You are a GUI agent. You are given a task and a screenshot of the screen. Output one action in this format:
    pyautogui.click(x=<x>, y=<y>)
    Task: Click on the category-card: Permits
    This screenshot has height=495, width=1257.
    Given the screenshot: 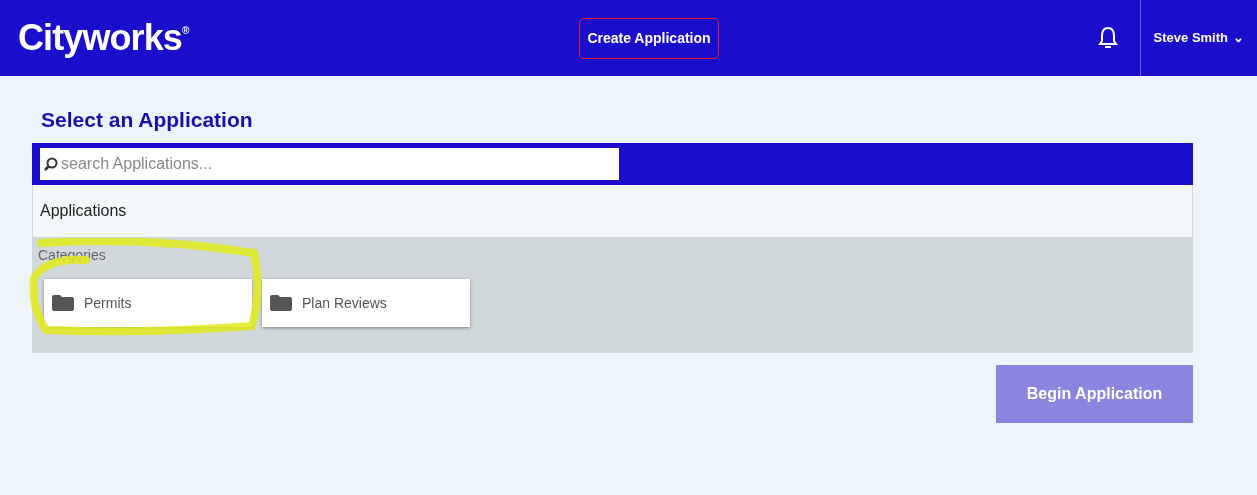 What is the action you would take?
    pyautogui.click(x=148, y=303)
    